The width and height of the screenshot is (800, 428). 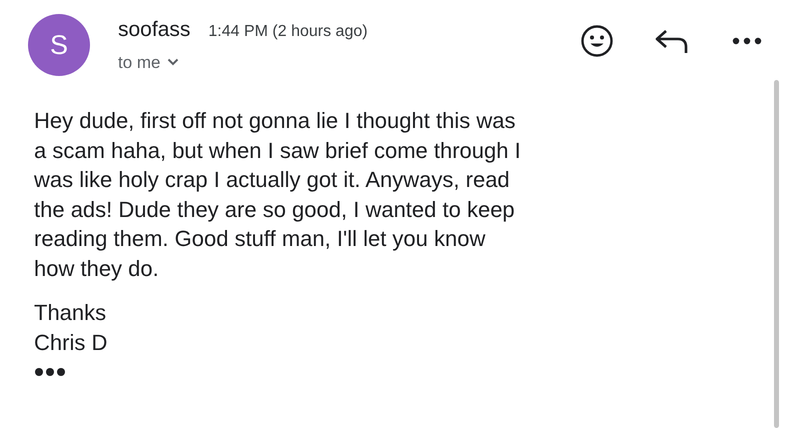 I want to click on reply-icon, so click(x=672, y=41).